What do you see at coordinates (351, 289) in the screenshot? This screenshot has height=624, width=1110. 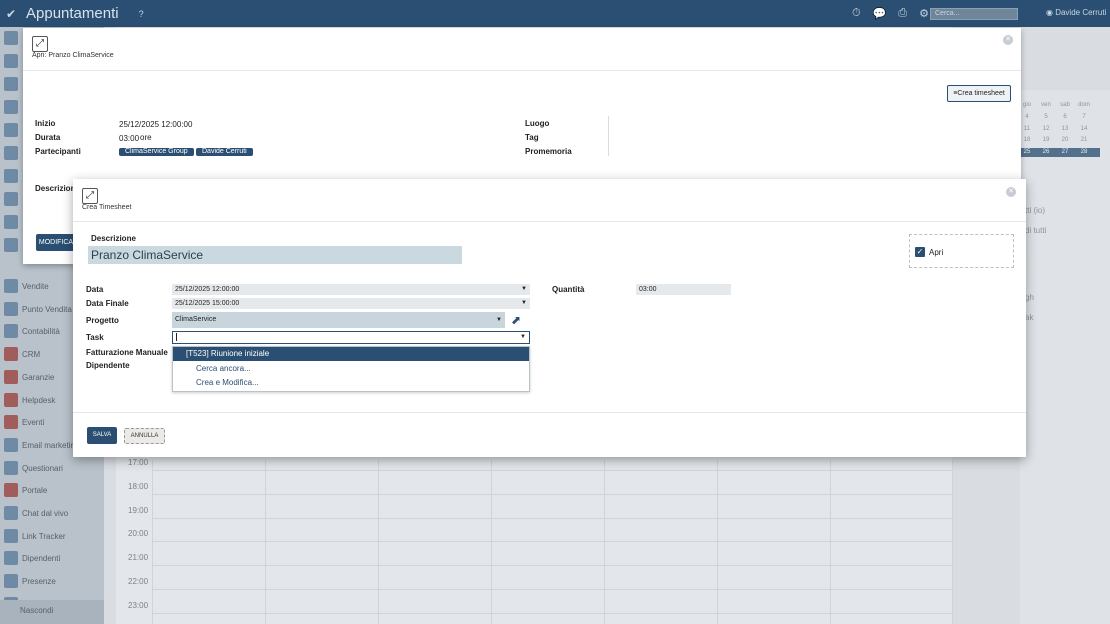 I see `date-field: 25/12/2025 12:00:00 ▼` at bounding box center [351, 289].